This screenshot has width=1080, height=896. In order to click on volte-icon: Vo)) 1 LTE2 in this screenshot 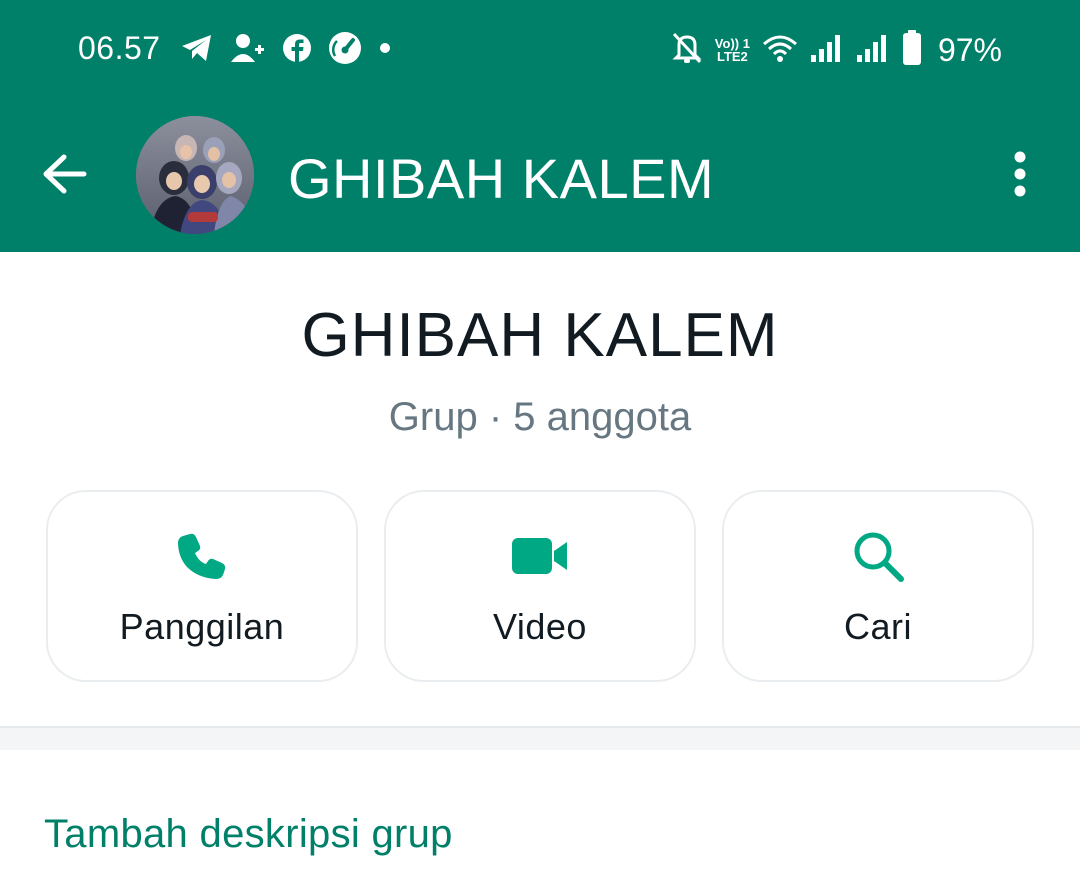, I will do `click(732, 50)`.